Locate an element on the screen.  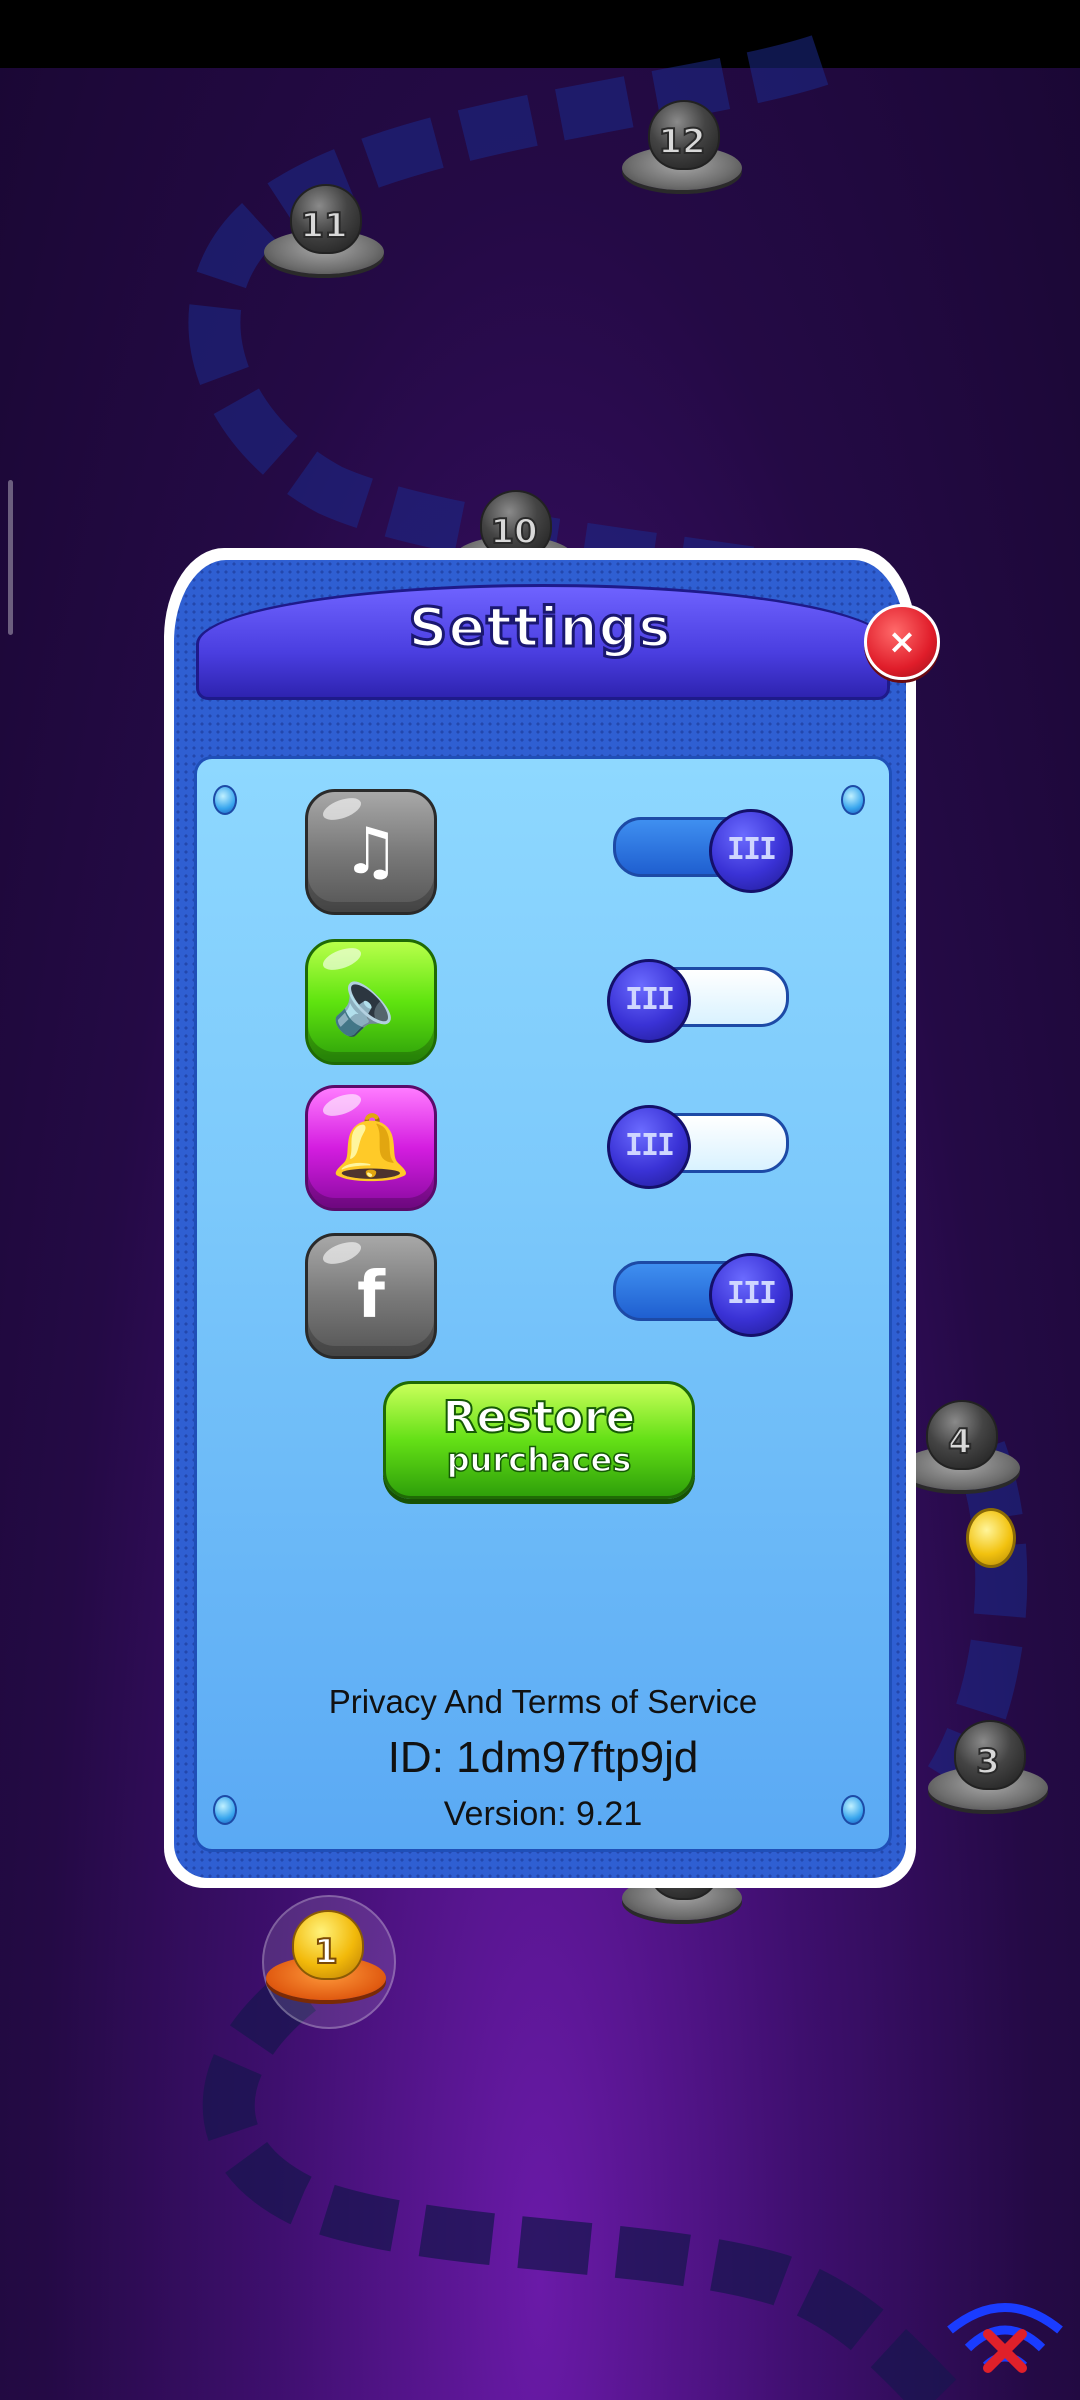
restore-label: Restore is located at coordinates (539, 1417).